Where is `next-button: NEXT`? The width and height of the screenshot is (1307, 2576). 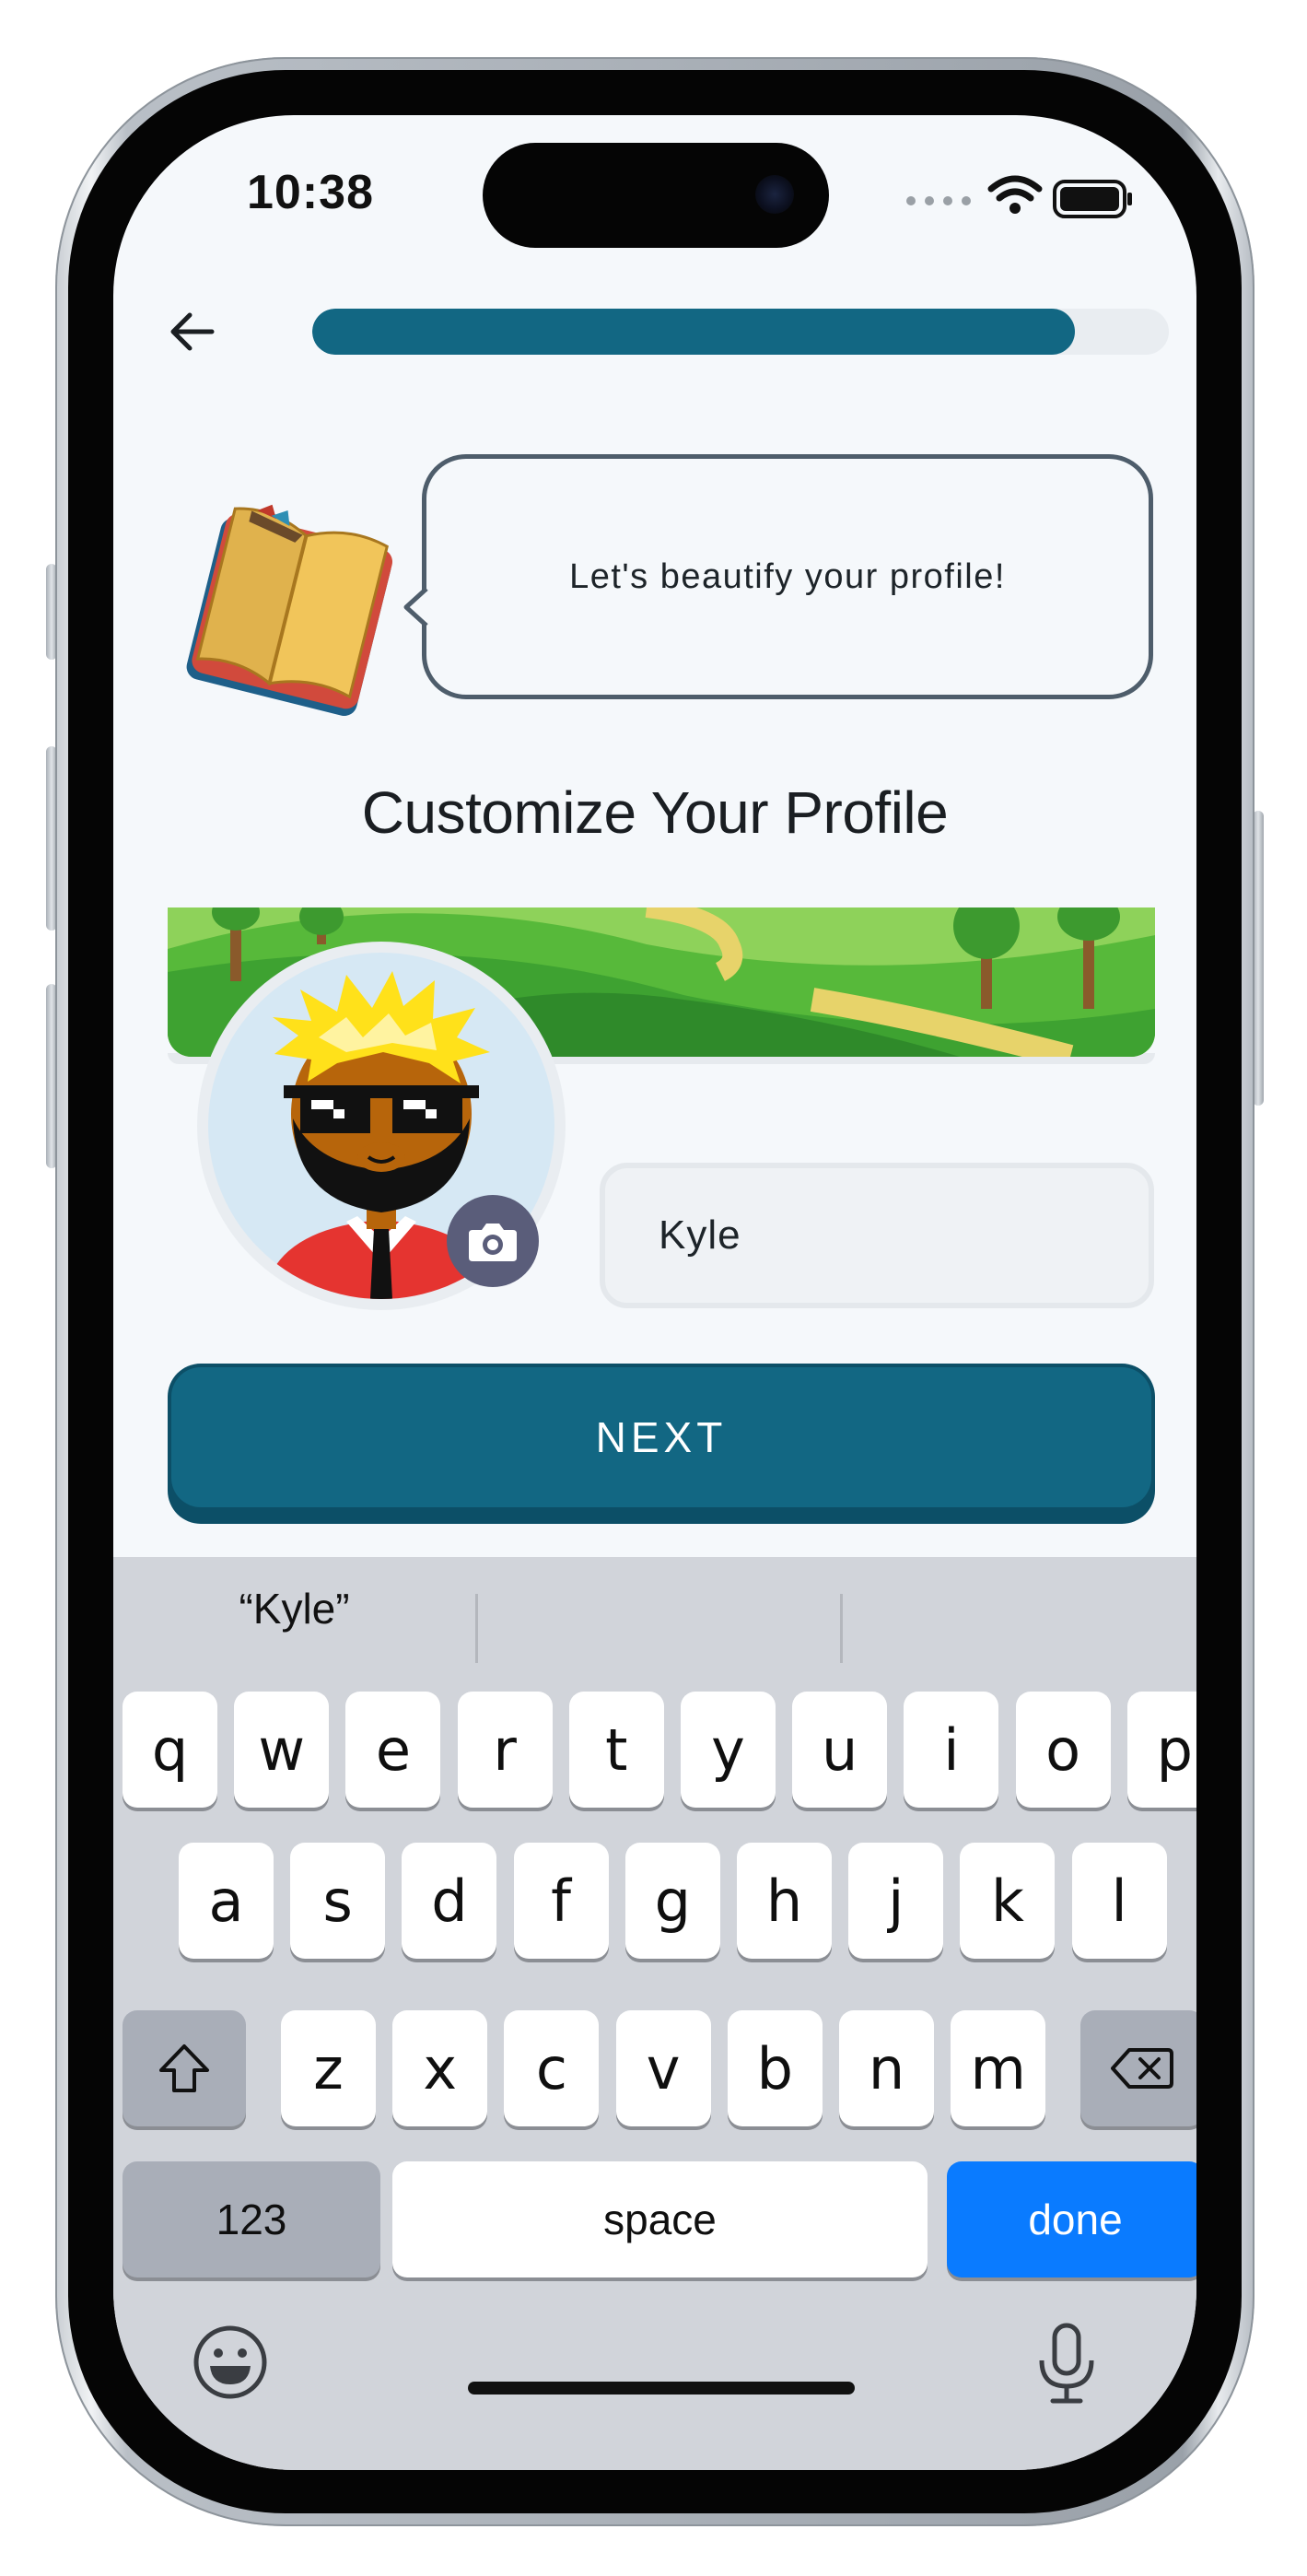 next-button: NEXT is located at coordinates (662, 1444).